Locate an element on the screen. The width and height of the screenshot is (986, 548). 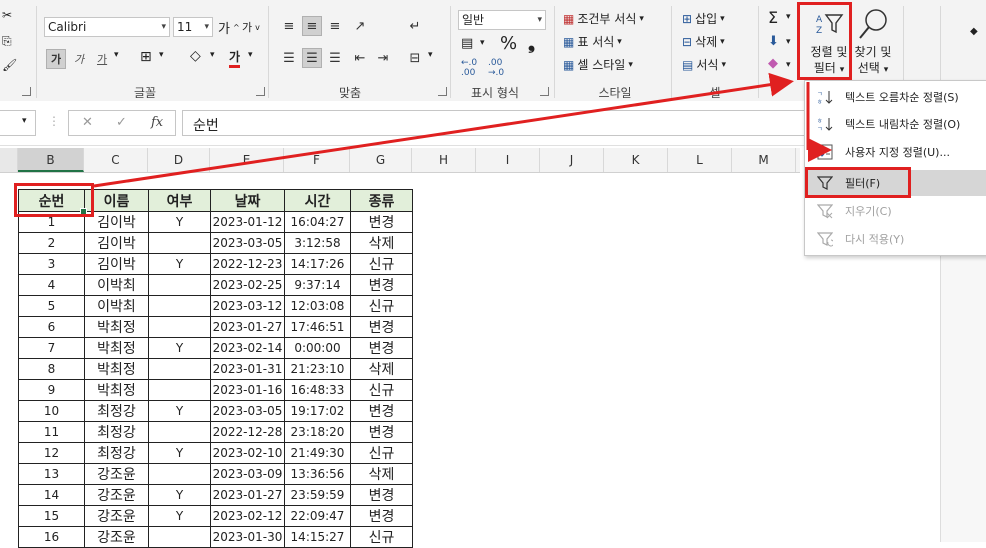
menu-item-reapply: 다시 적용(Y) is located at coordinates (895, 239).